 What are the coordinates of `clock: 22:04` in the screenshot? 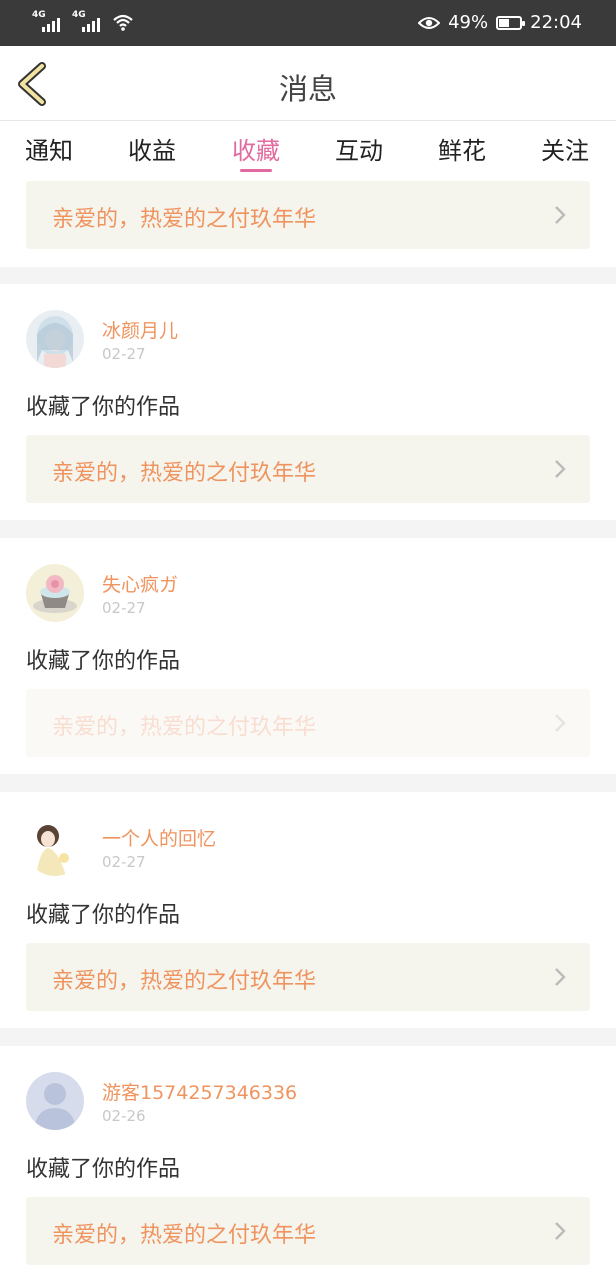 It's located at (556, 22).